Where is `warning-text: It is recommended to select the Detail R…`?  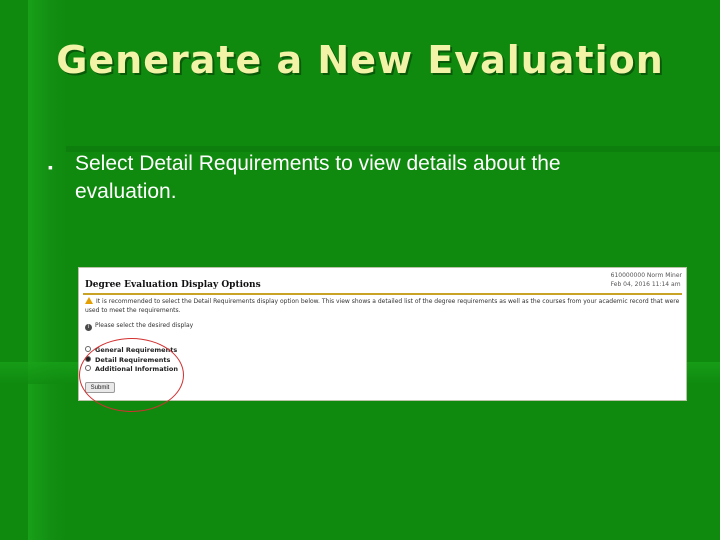 warning-text: It is recommended to select the Detail R… is located at coordinates (382, 306).